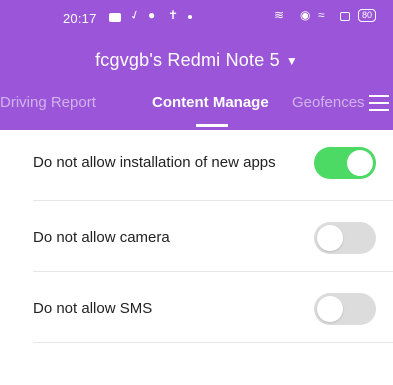  Describe the element at coordinates (213, 342) in the screenshot. I see `divider` at that location.